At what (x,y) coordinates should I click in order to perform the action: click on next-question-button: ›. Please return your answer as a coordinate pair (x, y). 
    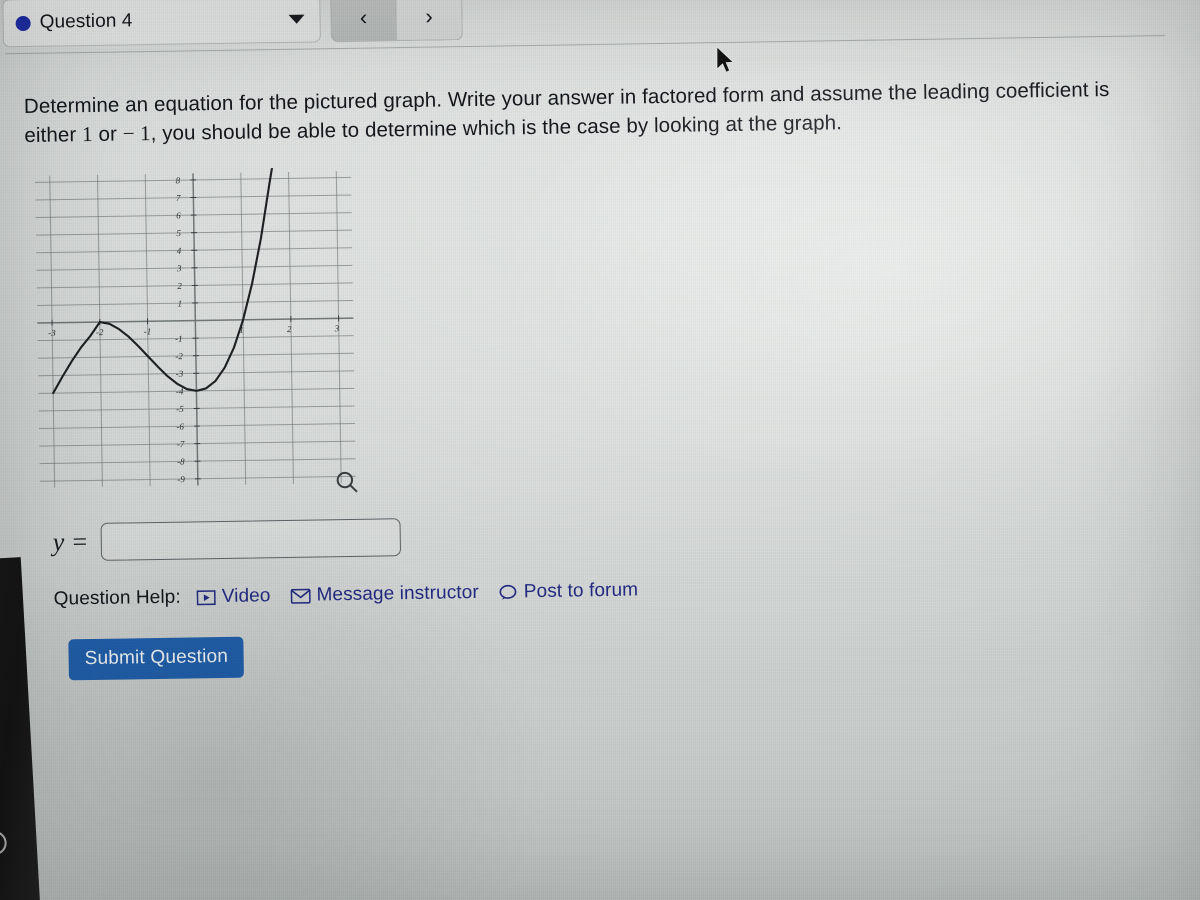
    Looking at the image, I should click on (429, 21).